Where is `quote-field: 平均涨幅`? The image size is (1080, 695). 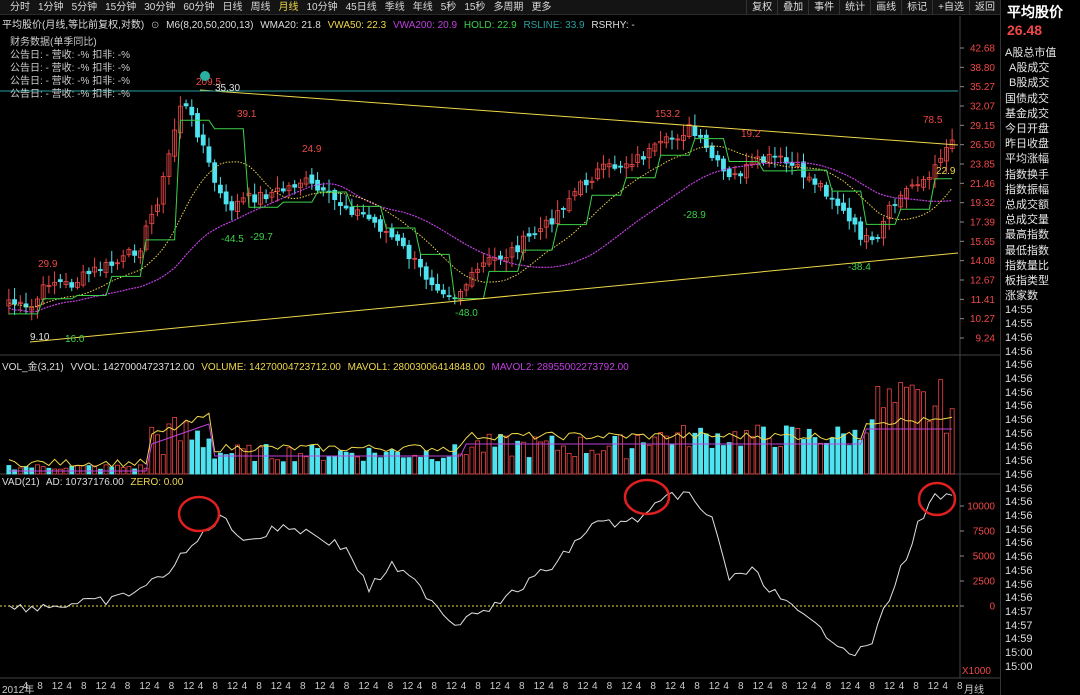 quote-field: 平均涨幅 is located at coordinates (1040, 159).